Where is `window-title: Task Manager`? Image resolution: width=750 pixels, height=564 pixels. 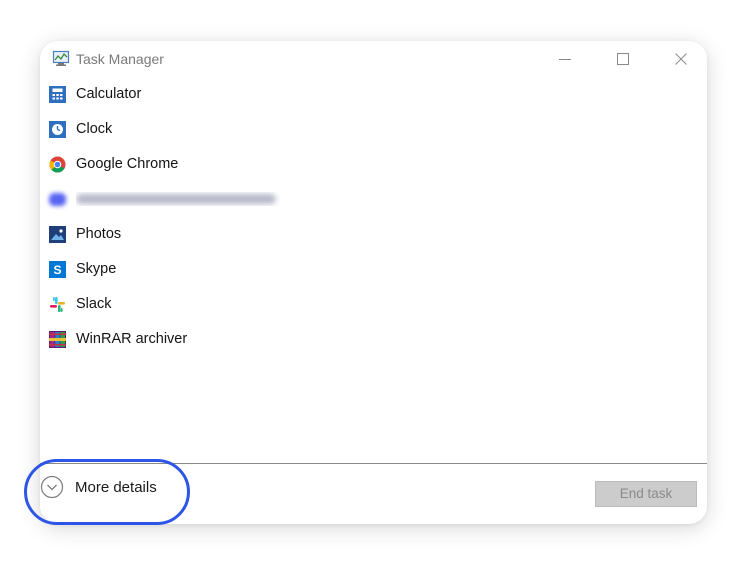
window-title: Task Manager is located at coordinates (120, 59).